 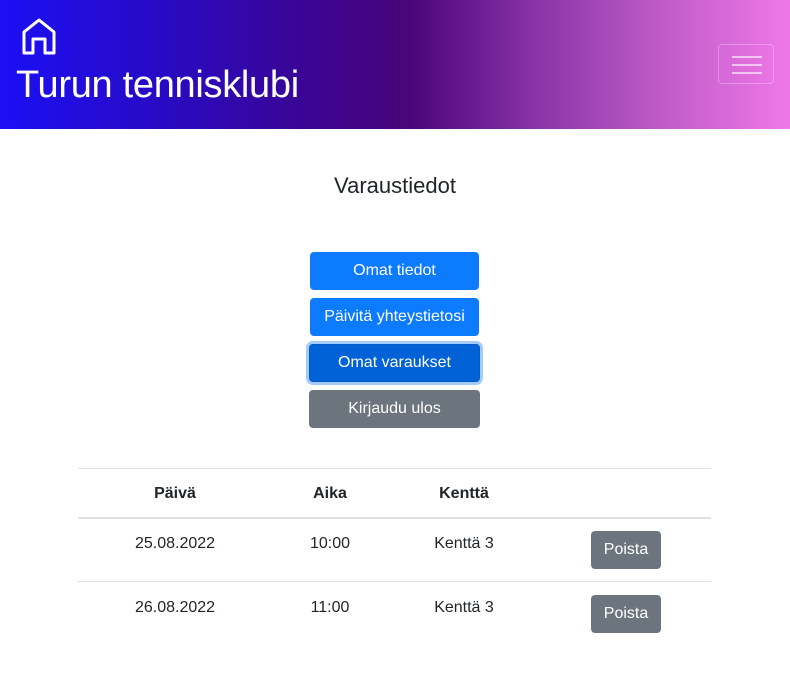 I want to click on logout-button: Kirjaudu ulos, so click(x=394, y=409).